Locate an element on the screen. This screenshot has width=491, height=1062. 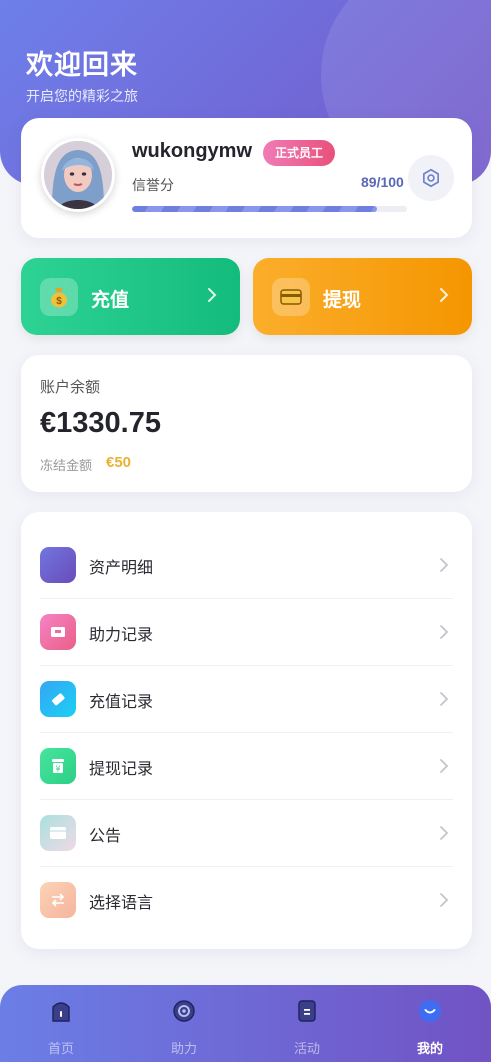
menu-item-label: 助力记录 is located at coordinates (121, 634).